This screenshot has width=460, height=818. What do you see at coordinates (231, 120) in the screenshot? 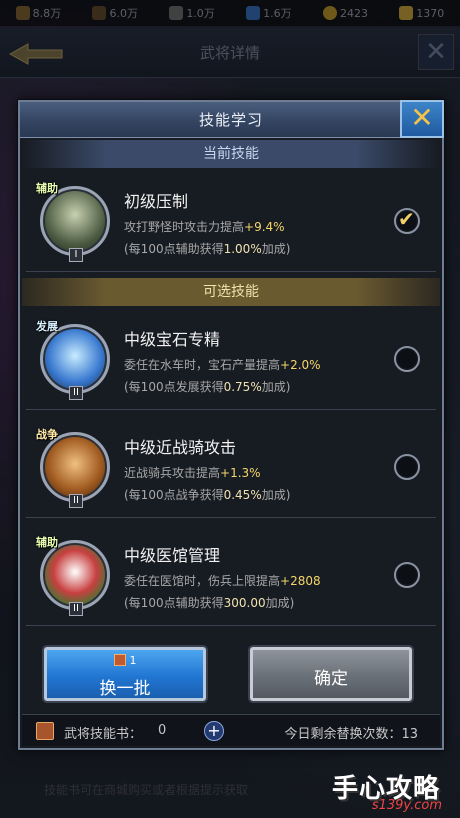
I see `dialog-title: 技能学习` at bounding box center [231, 120].